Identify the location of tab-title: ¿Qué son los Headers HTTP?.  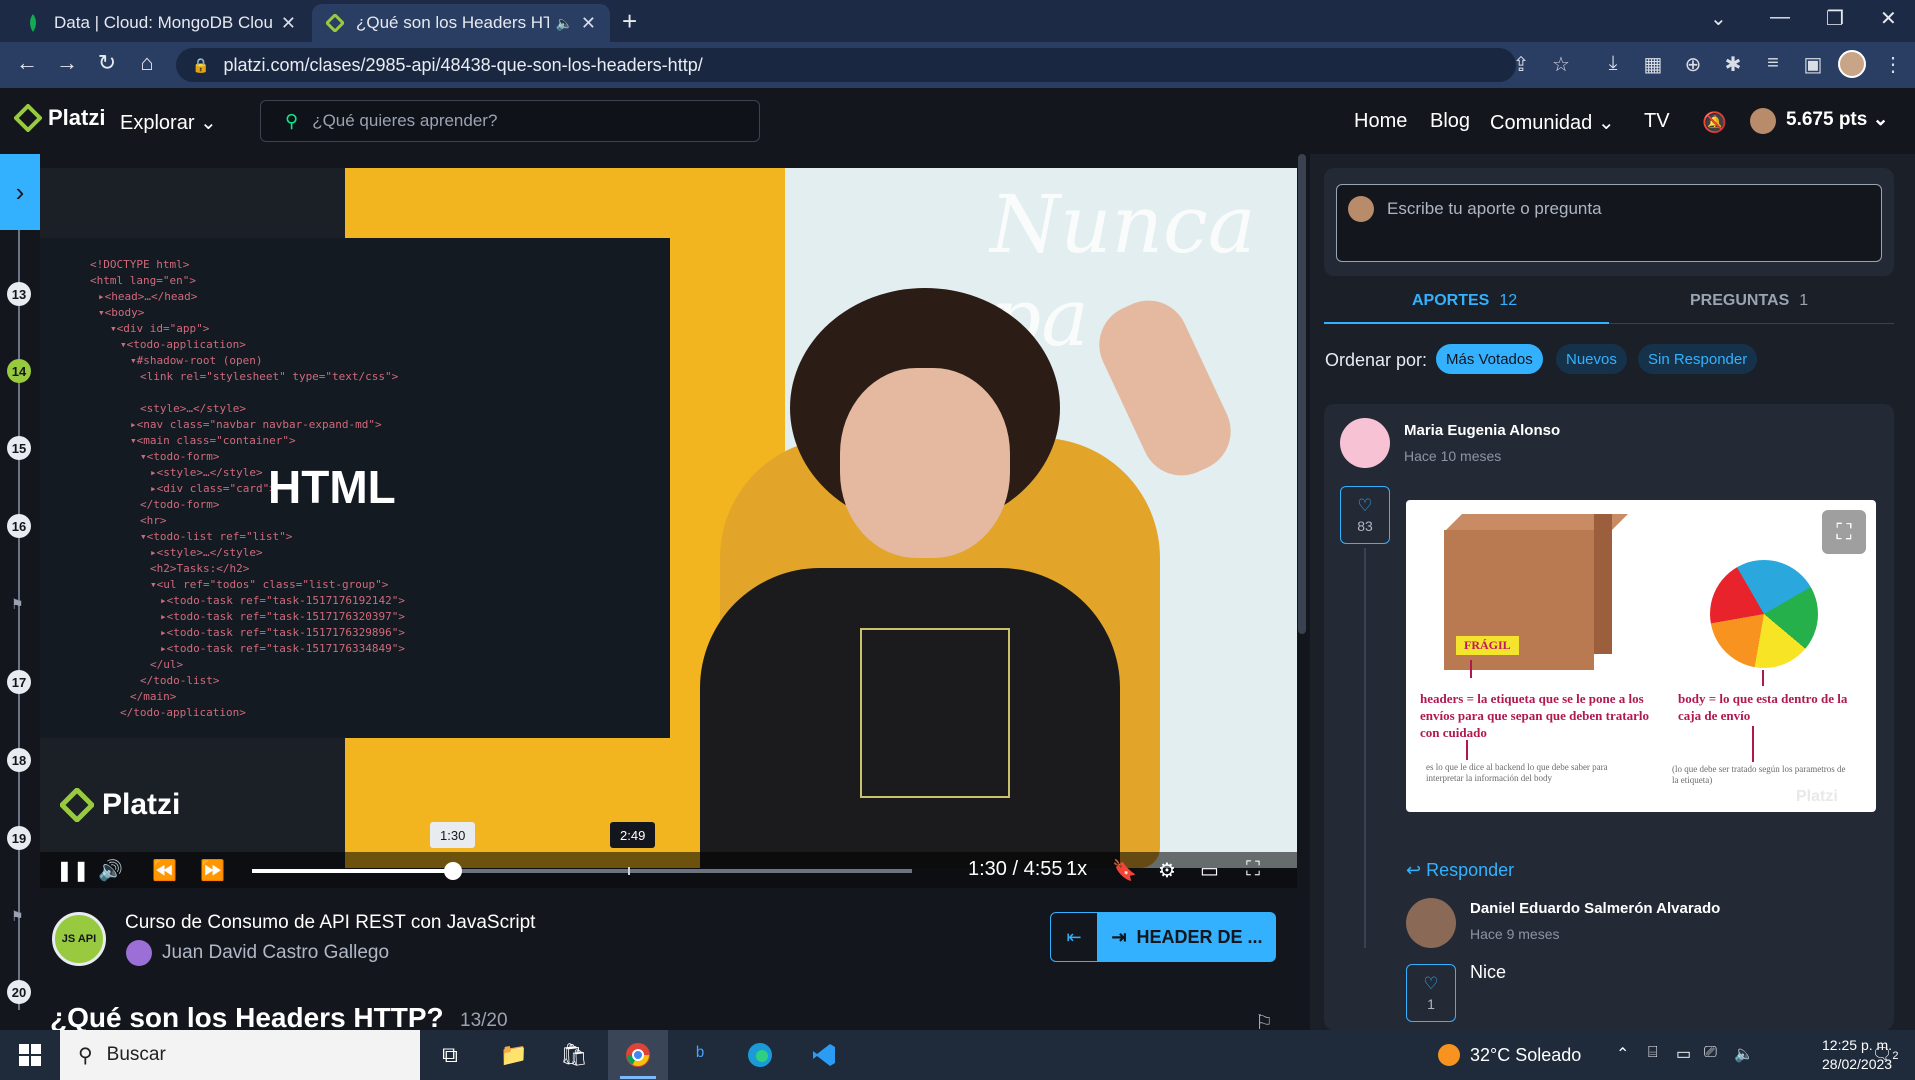
(453, 22).